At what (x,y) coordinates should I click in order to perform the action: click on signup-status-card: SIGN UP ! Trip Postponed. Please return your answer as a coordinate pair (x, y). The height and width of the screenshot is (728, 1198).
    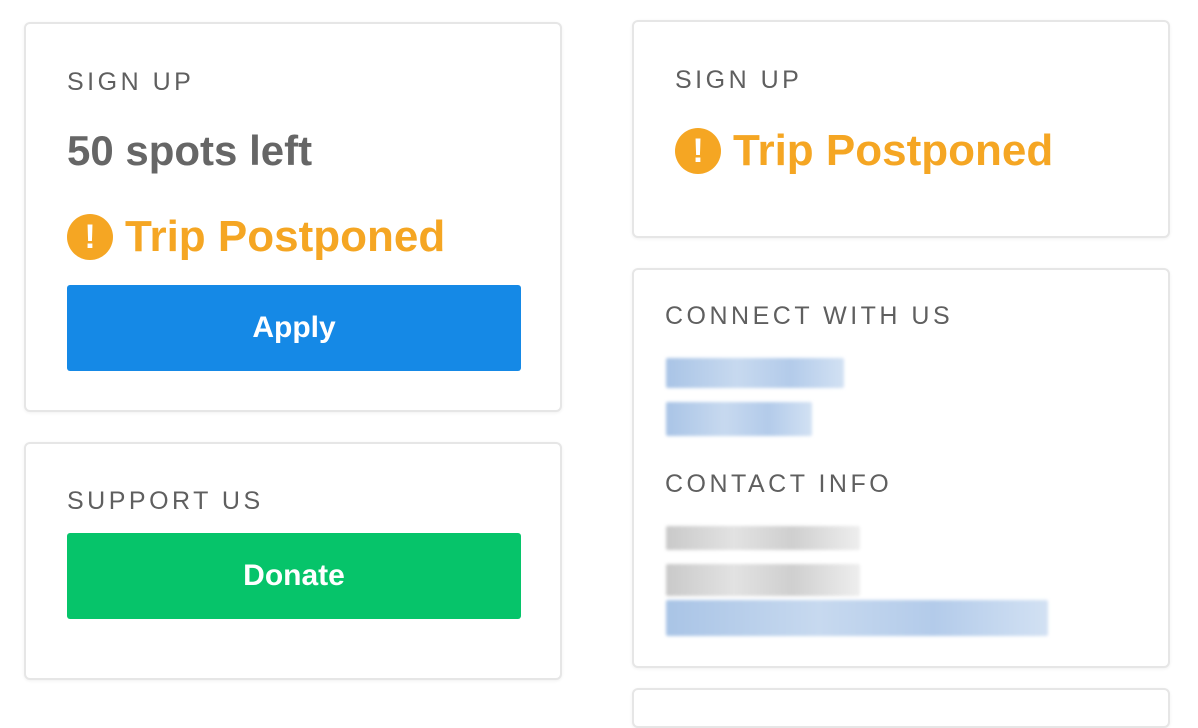
    Looking at the image, I should click on (901, 129).